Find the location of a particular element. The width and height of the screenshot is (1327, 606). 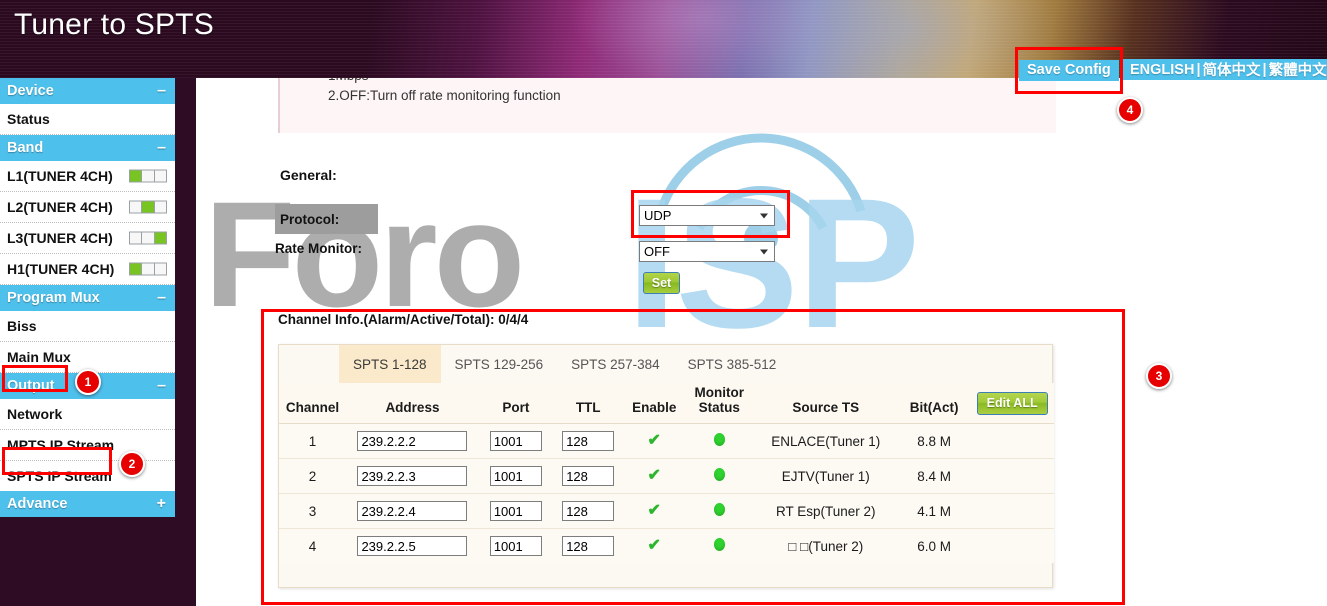

sidebar-item-l2-tuner: L2(TUNER 4CH) is located at coordinates (87, 207).